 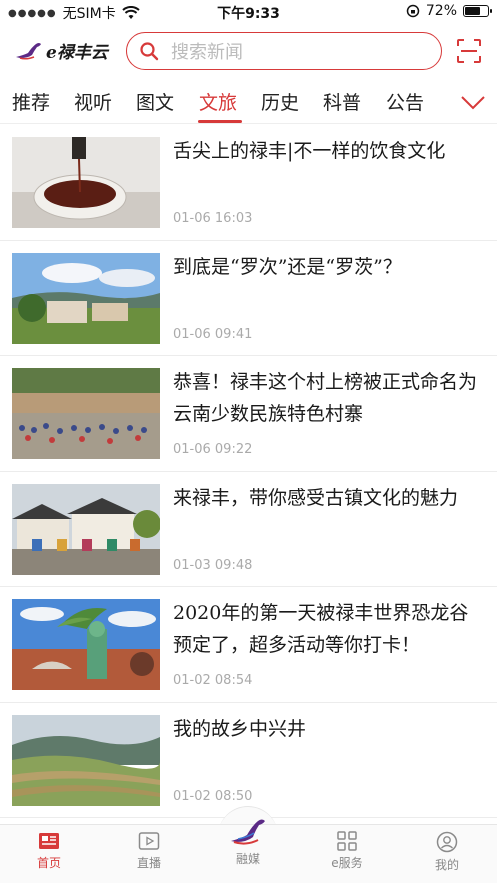 What do you see at coordinates (473, 11) in the screenshot?
I see `battery-fill` at bounding box center [473, 11].